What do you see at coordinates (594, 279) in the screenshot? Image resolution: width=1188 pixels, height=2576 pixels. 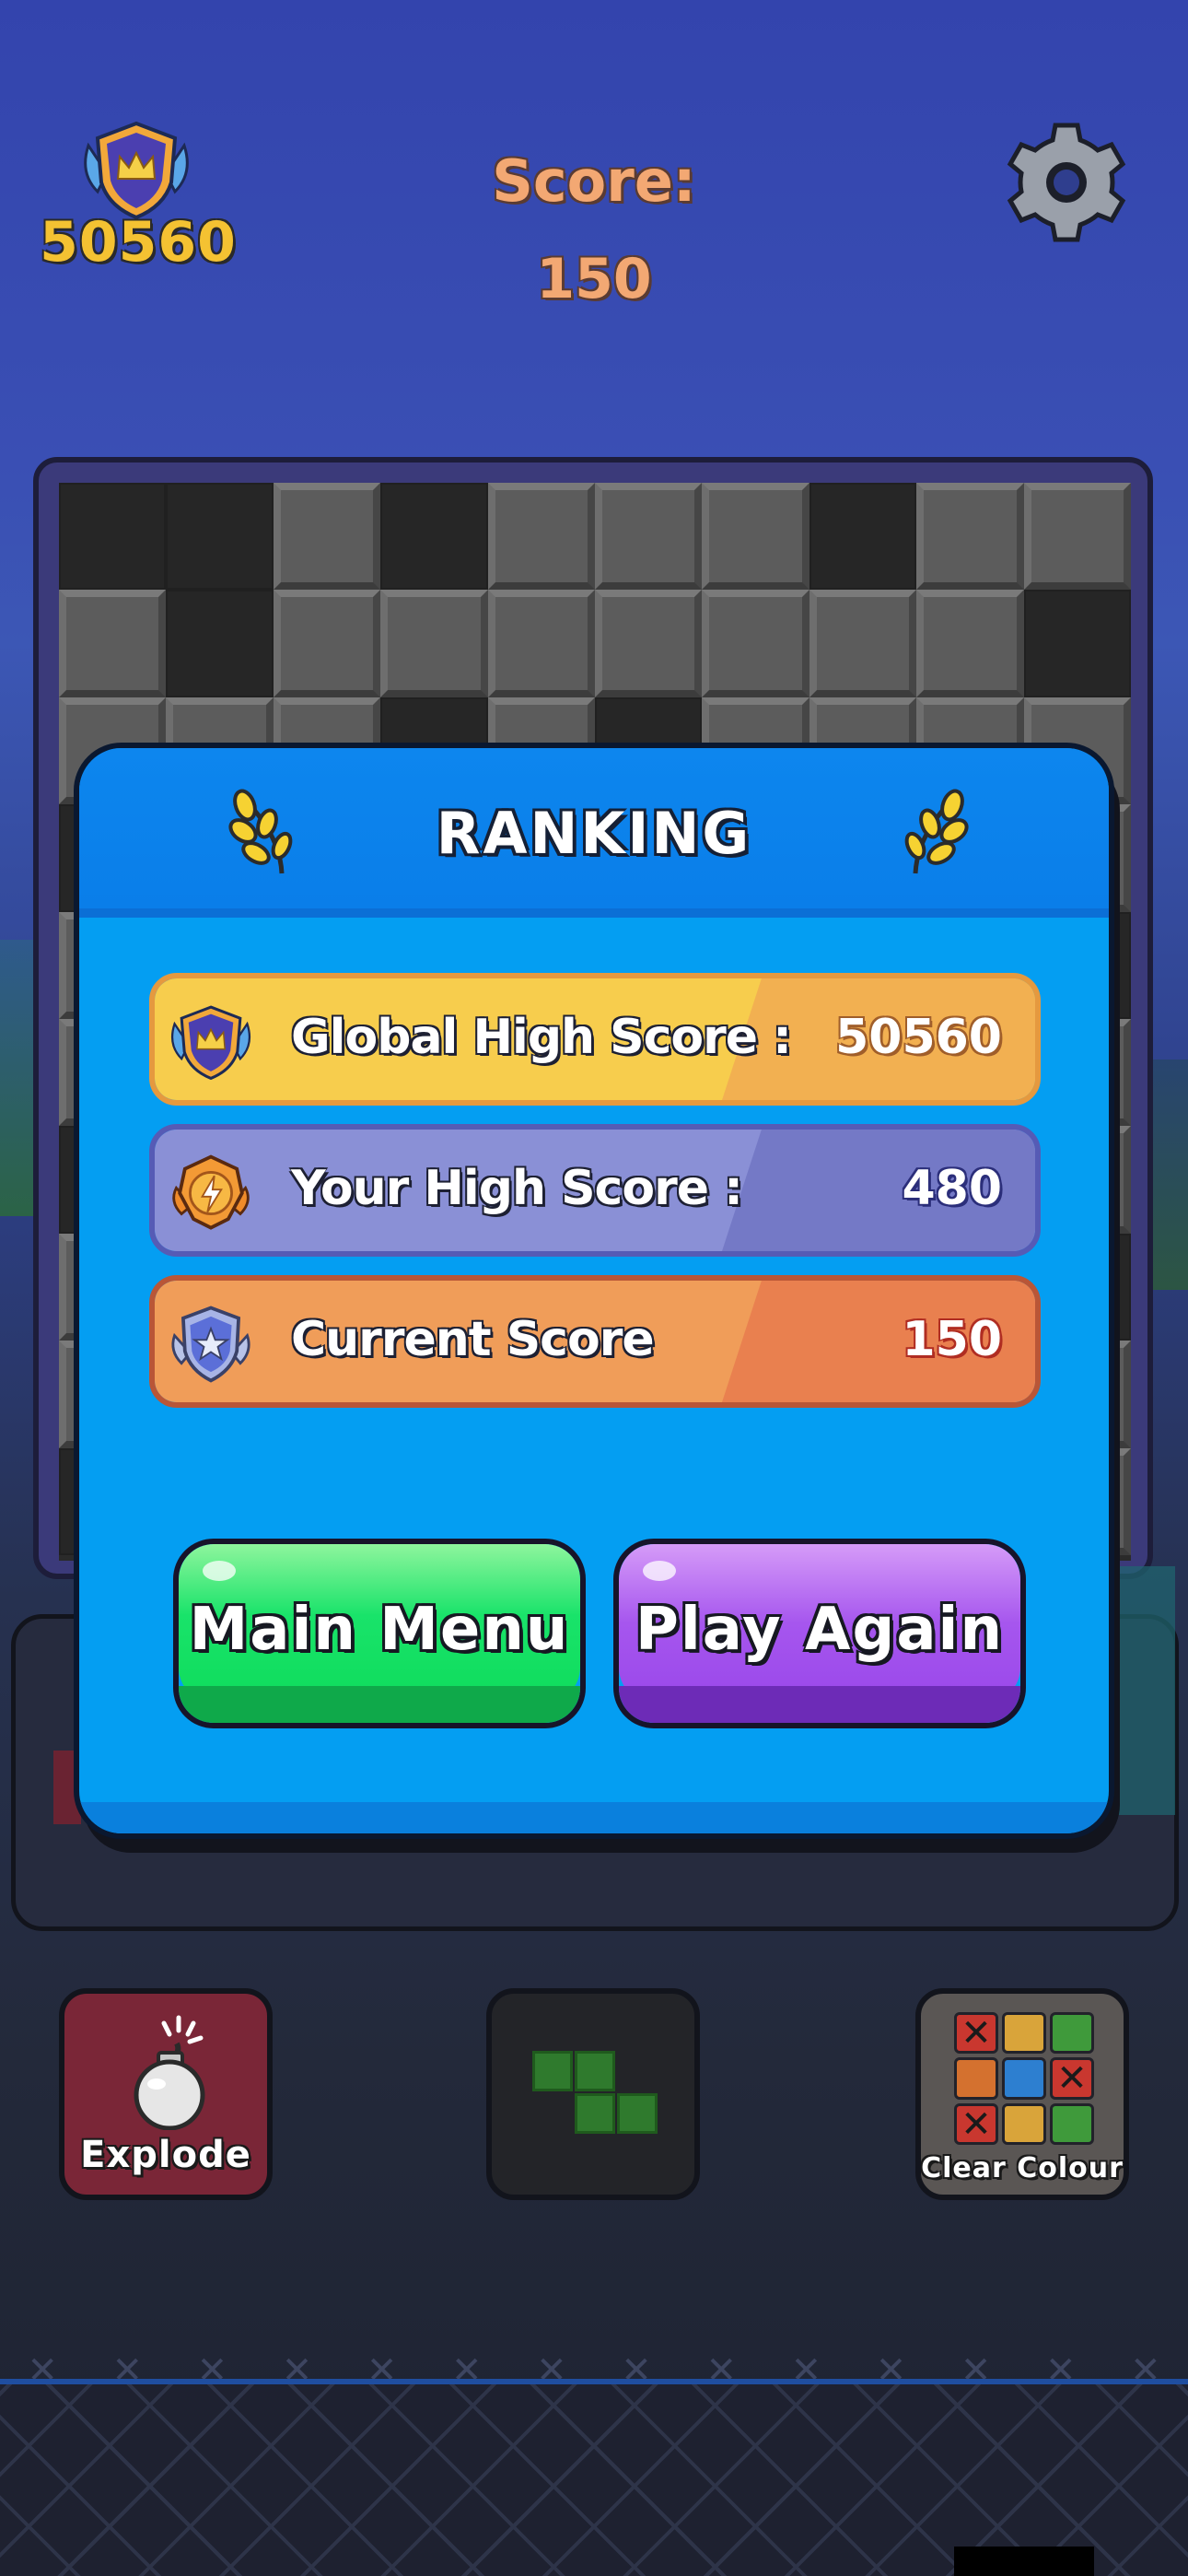 I see `score-value: 150` at bounding box center [594, 279].